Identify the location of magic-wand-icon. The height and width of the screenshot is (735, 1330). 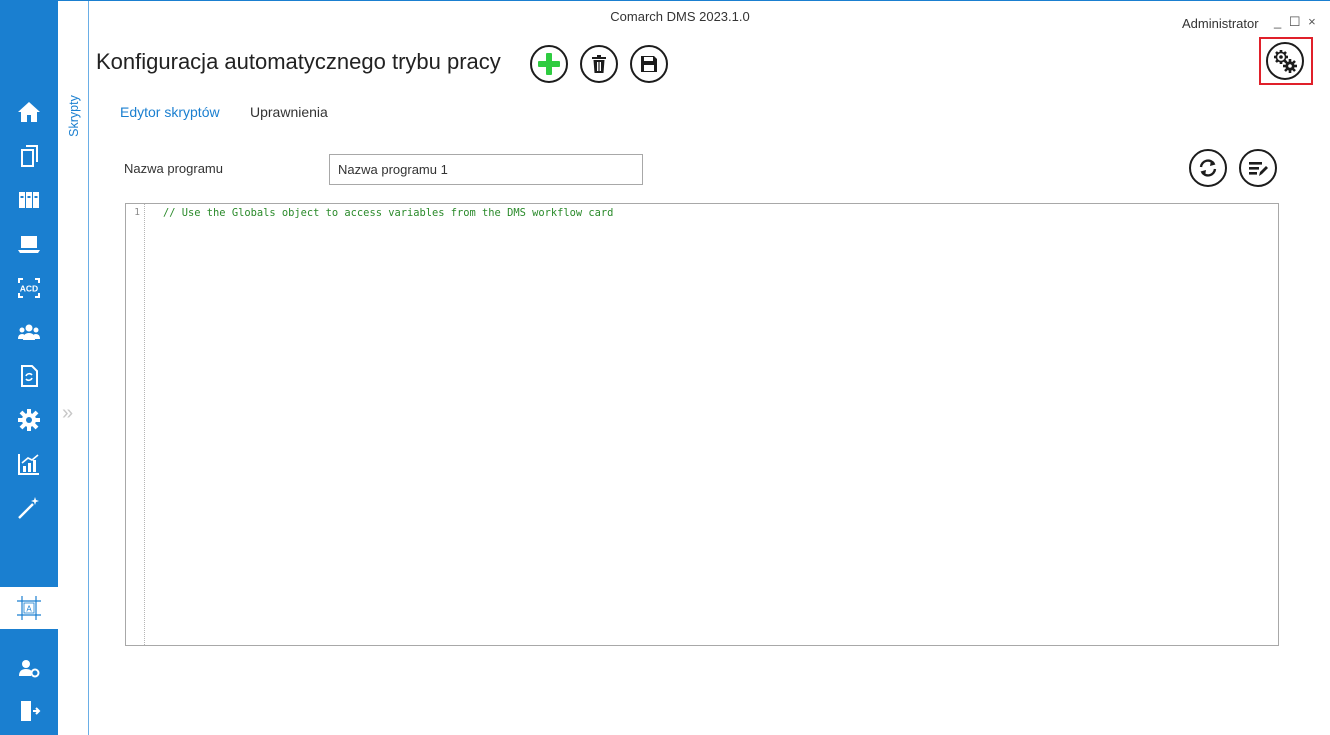
(29, 508).